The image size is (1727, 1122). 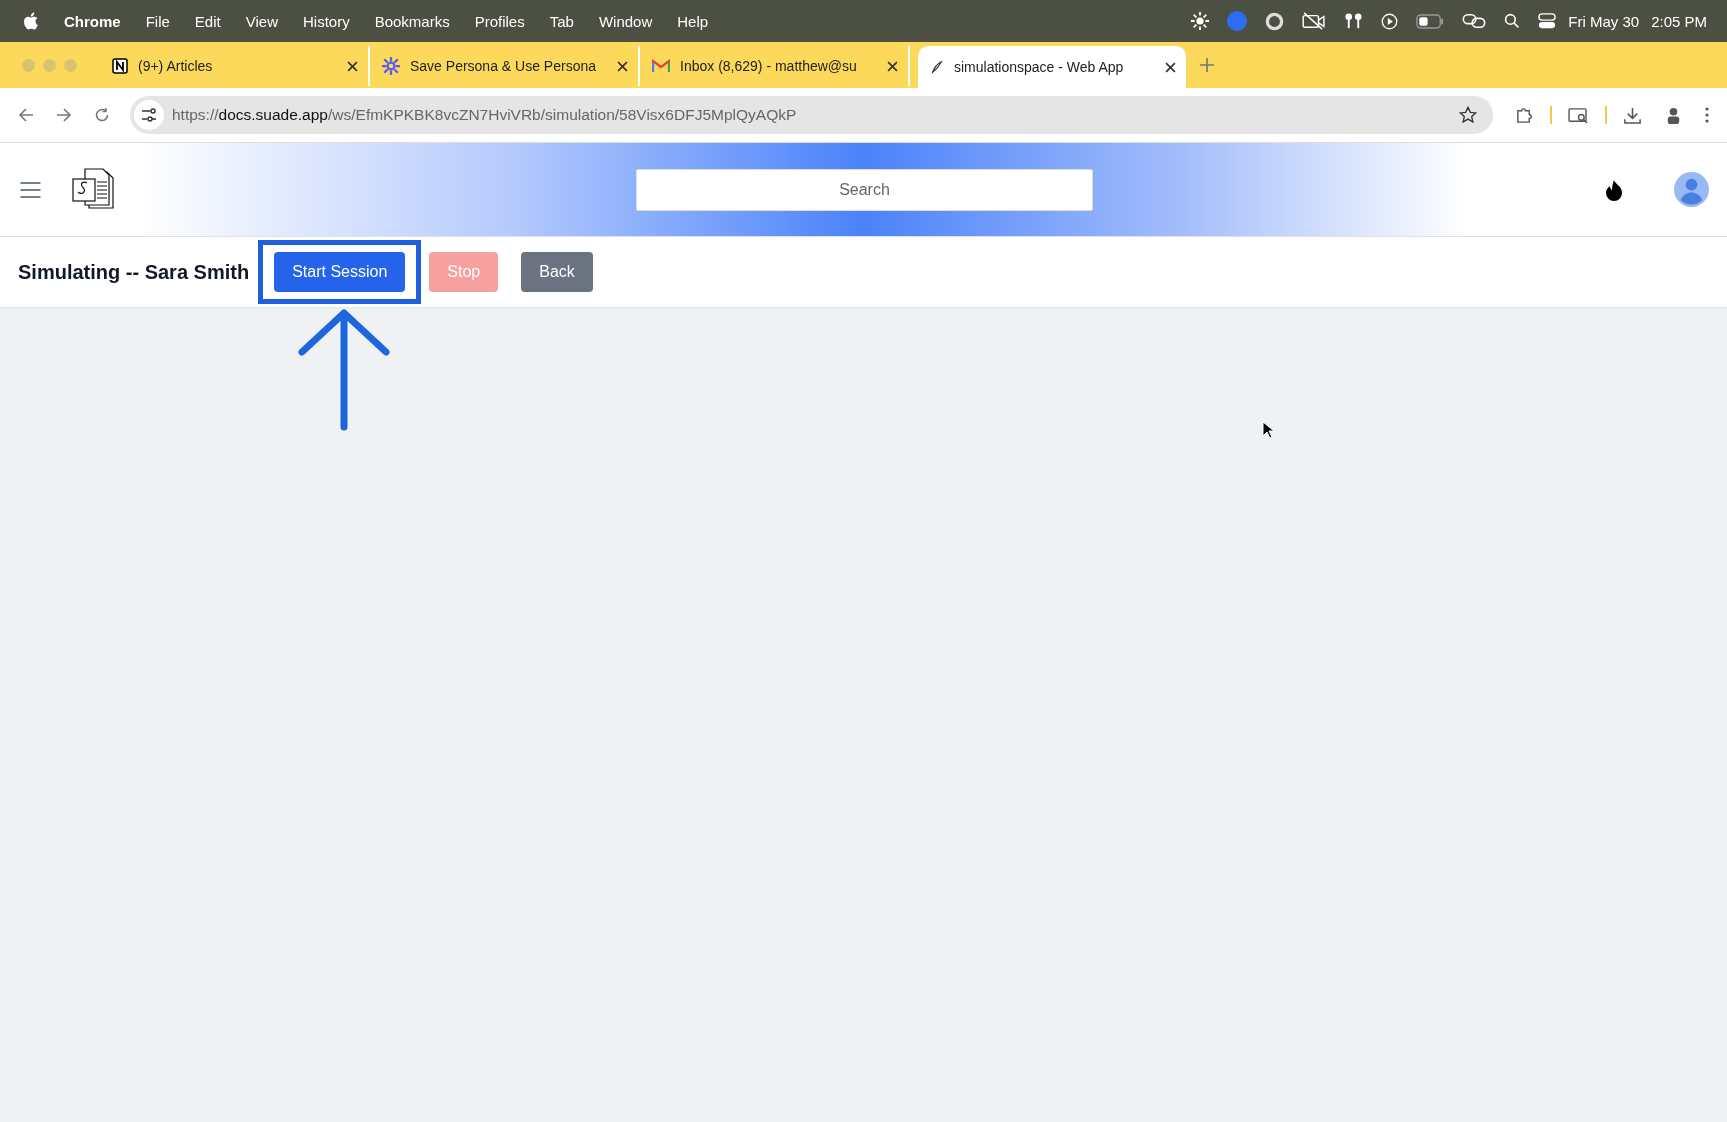 What do you see at coordinates (1604, 21) in the screenshot?
I see `menu-bar-date: Fri May 30` at bounding box center [1604, 21].